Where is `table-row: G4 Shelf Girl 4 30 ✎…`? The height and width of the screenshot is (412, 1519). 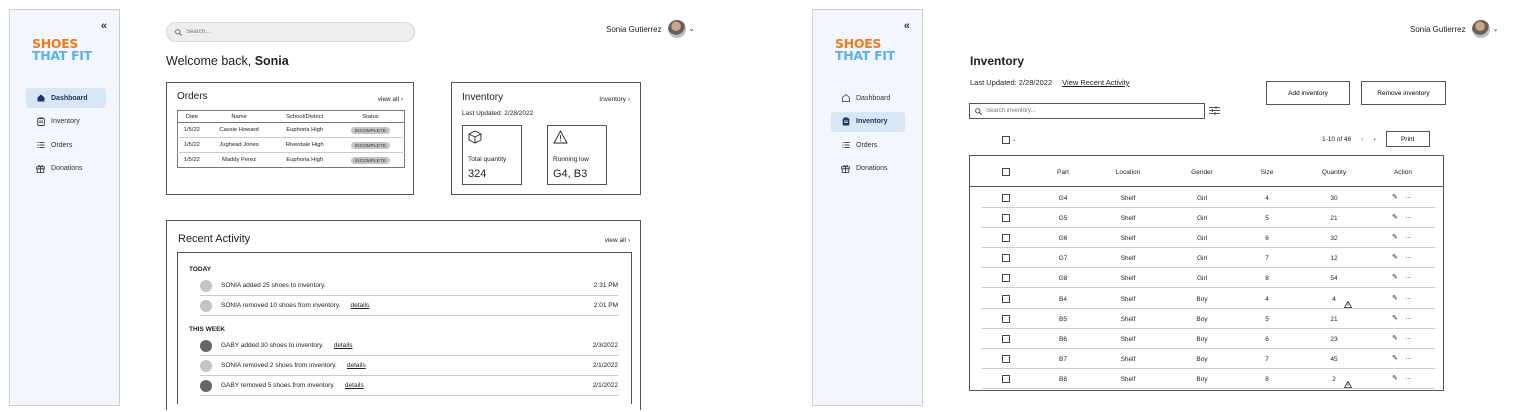 table-row: G4 Shelf Girl 4 30 ✎… is located at coordinates (1206, 198).